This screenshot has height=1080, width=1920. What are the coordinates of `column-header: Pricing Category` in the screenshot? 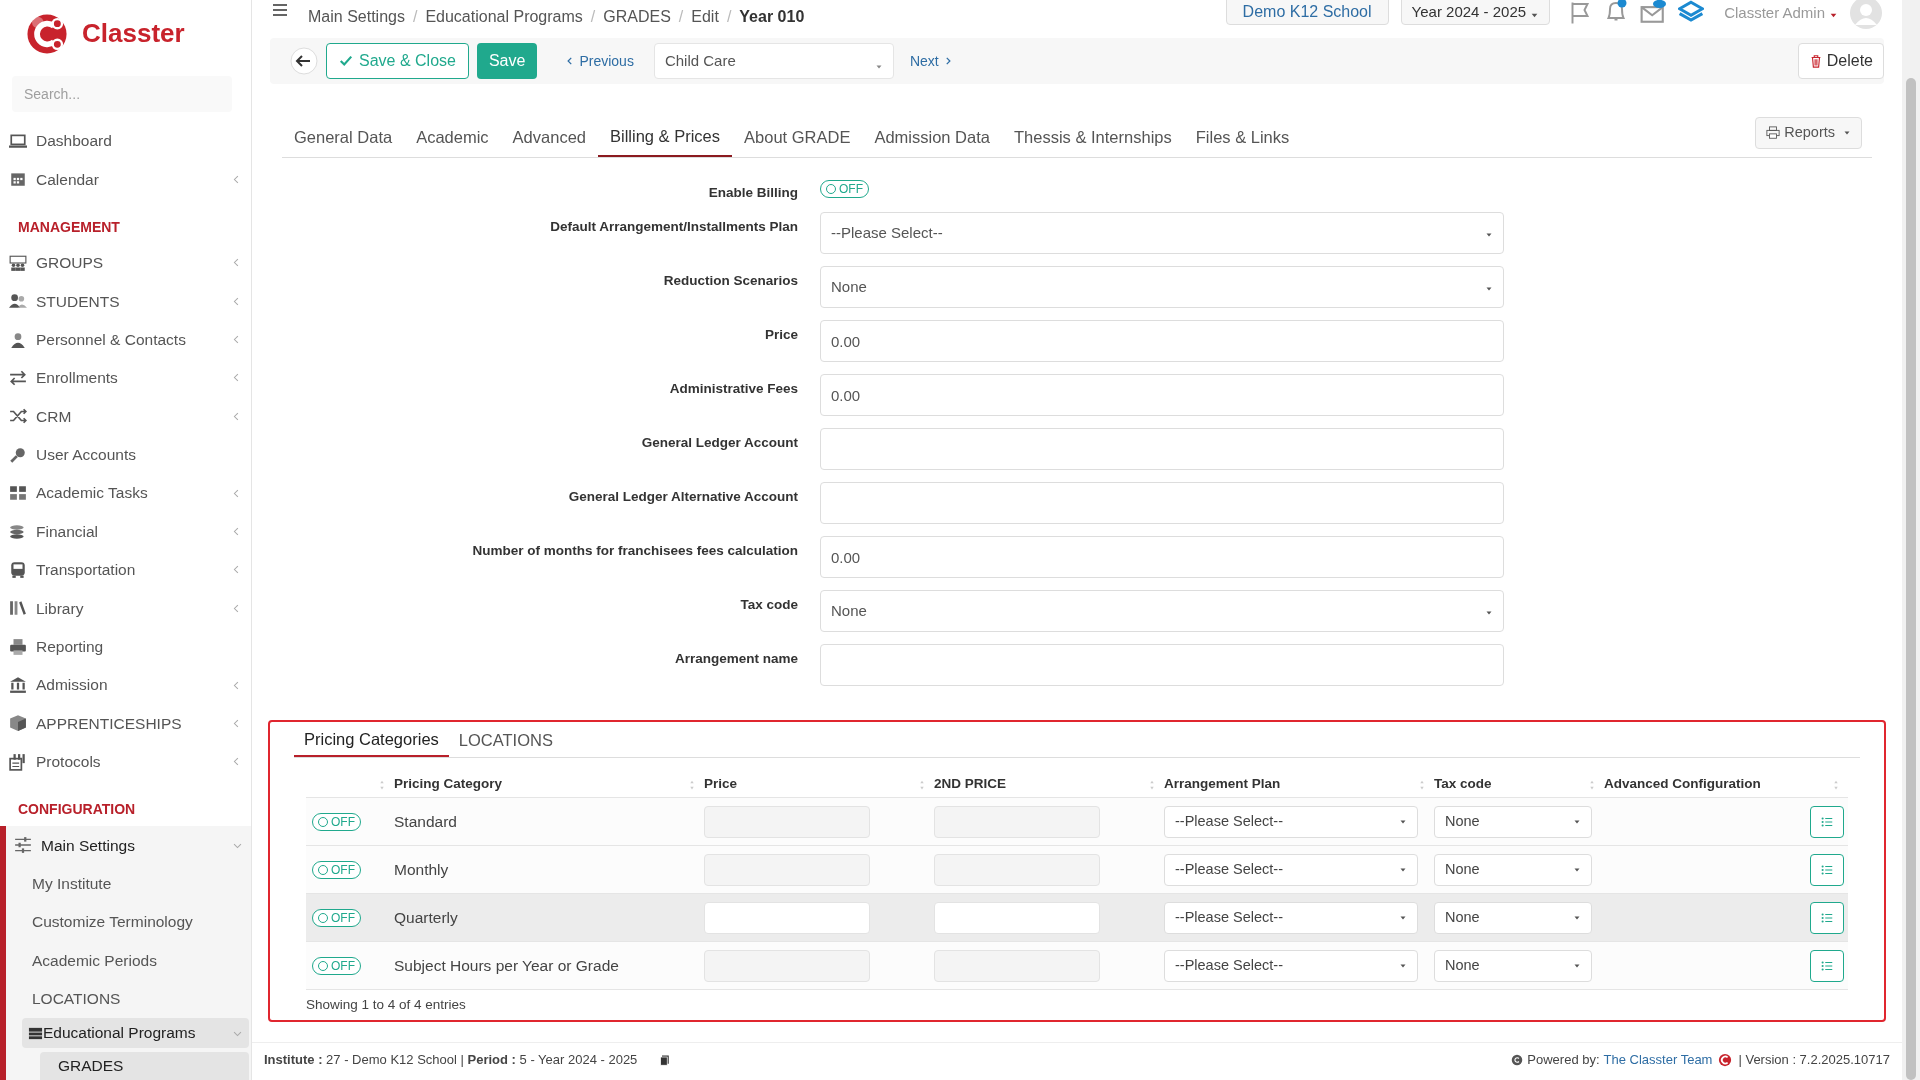 It's located at (540, 784).